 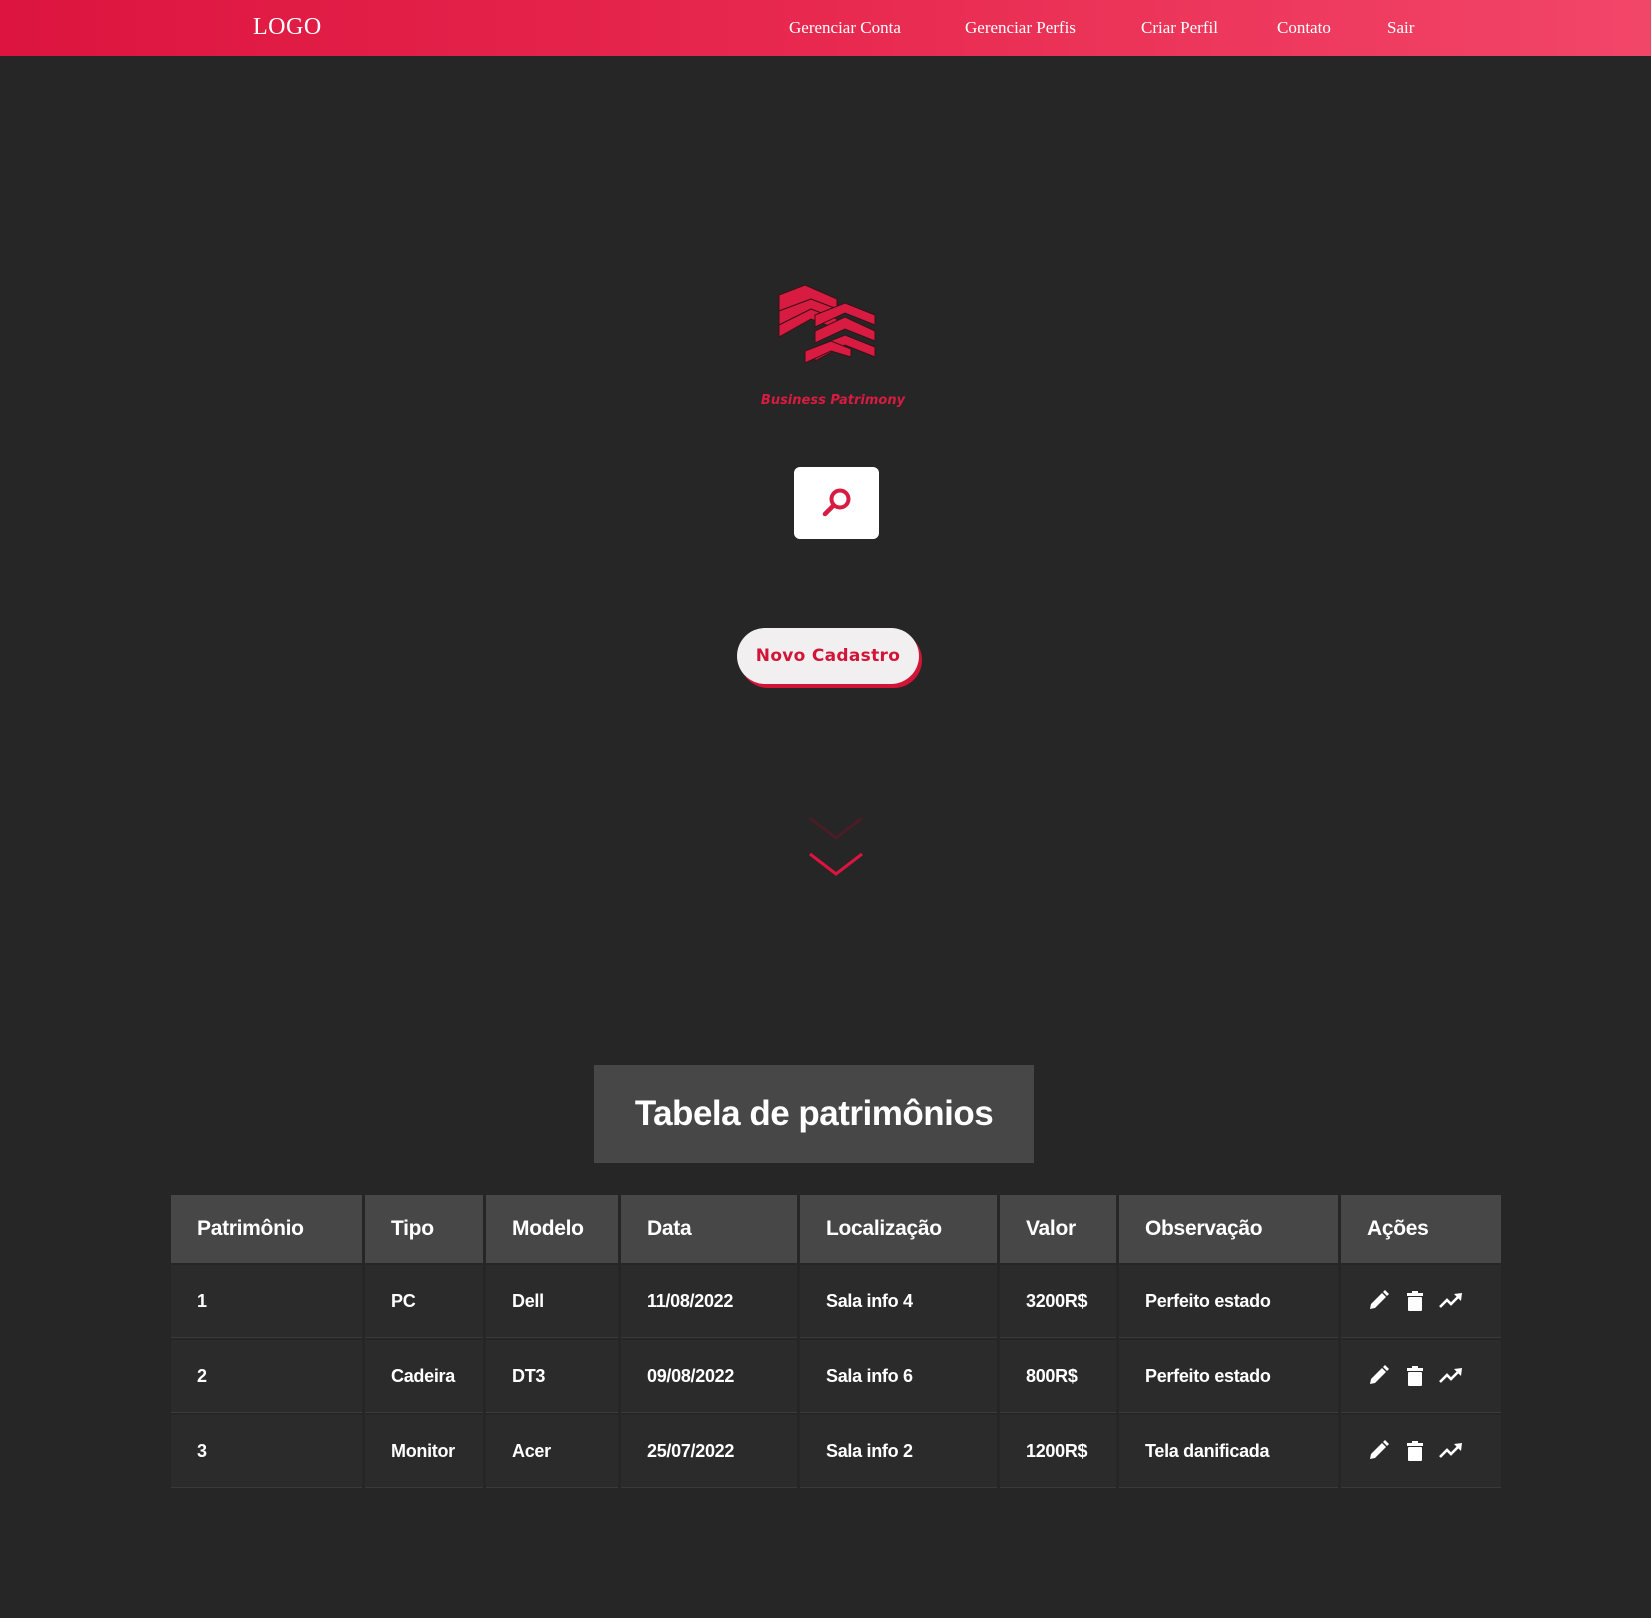 I want to click on novo-cadastro-button: Novo Cadastro, so click(x=828, y=656).